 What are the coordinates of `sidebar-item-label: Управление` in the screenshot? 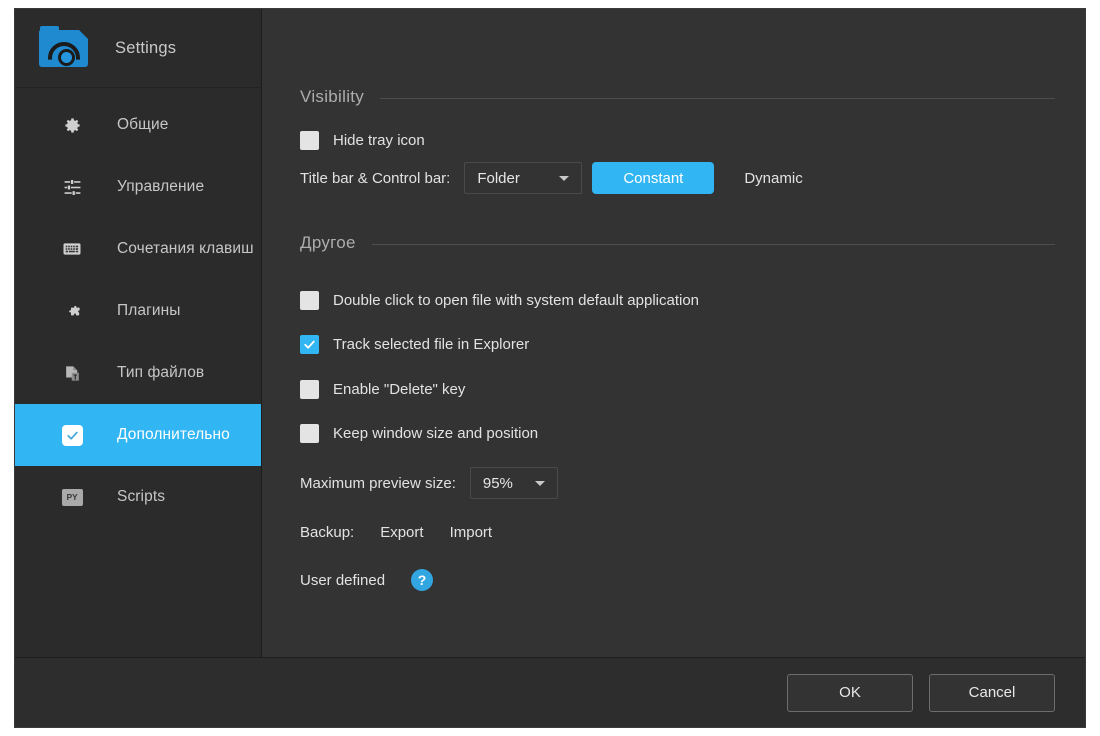 It's located at (161, 186).